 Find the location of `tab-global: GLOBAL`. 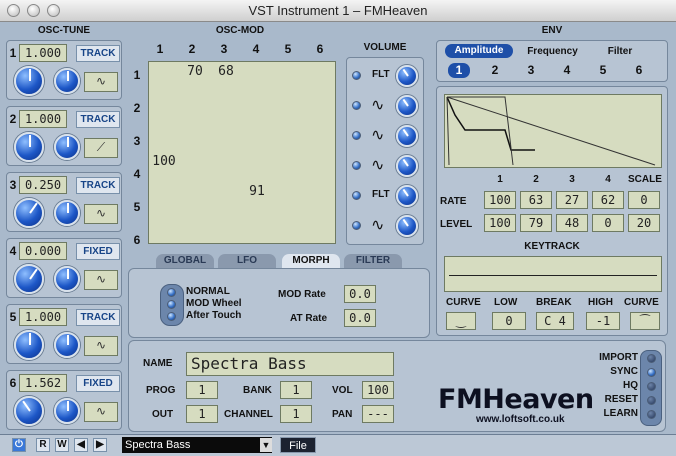

tab-global: GLOBAL is located at coordinates (185, 261).